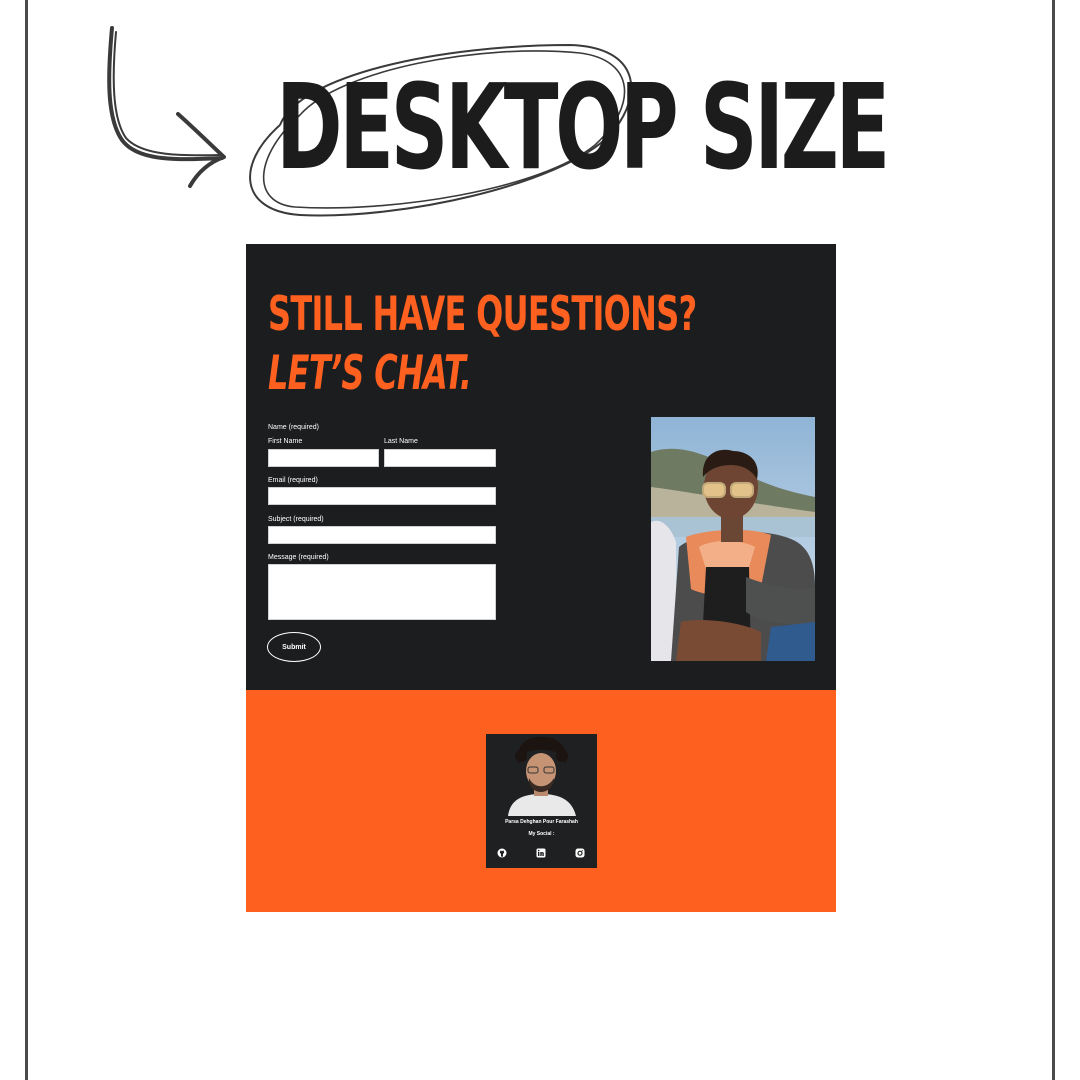 This screenshot has height=1080, width=1080. What do you see at coordinates (285, 441) in the screenshot?
I see `first-name-label: First Name` at bounding box center [285, 441].